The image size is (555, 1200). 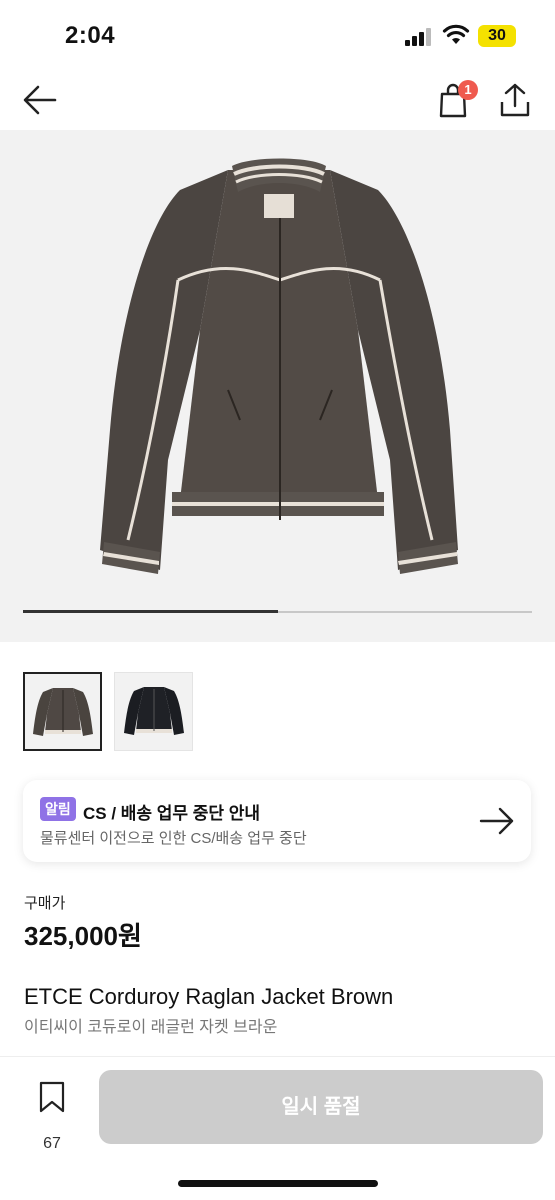 I want to click on price-label: 구매가, so click(x=45, y=903).